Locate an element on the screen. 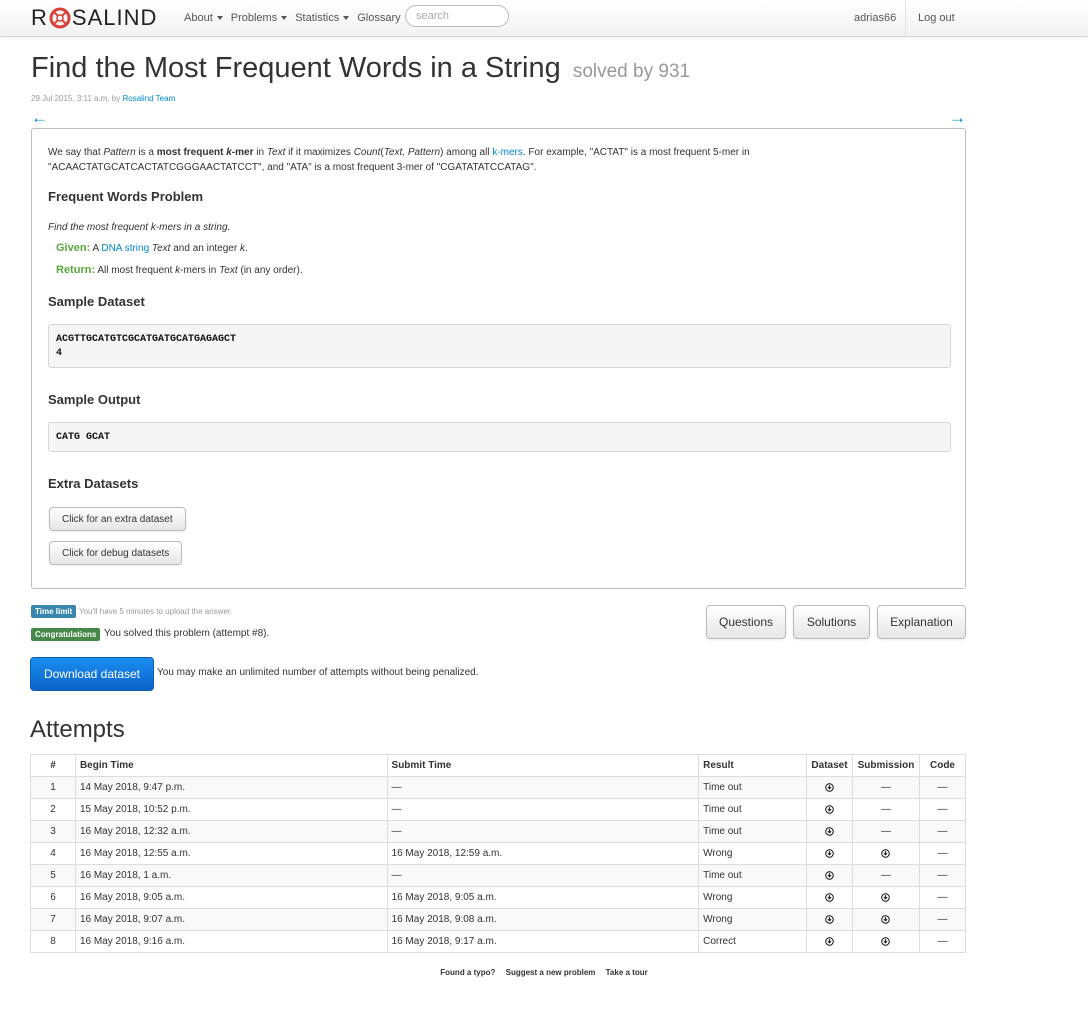 The image size is (1088, 1012). intro-text: if it maximizes is located at coordinates (319, 152).